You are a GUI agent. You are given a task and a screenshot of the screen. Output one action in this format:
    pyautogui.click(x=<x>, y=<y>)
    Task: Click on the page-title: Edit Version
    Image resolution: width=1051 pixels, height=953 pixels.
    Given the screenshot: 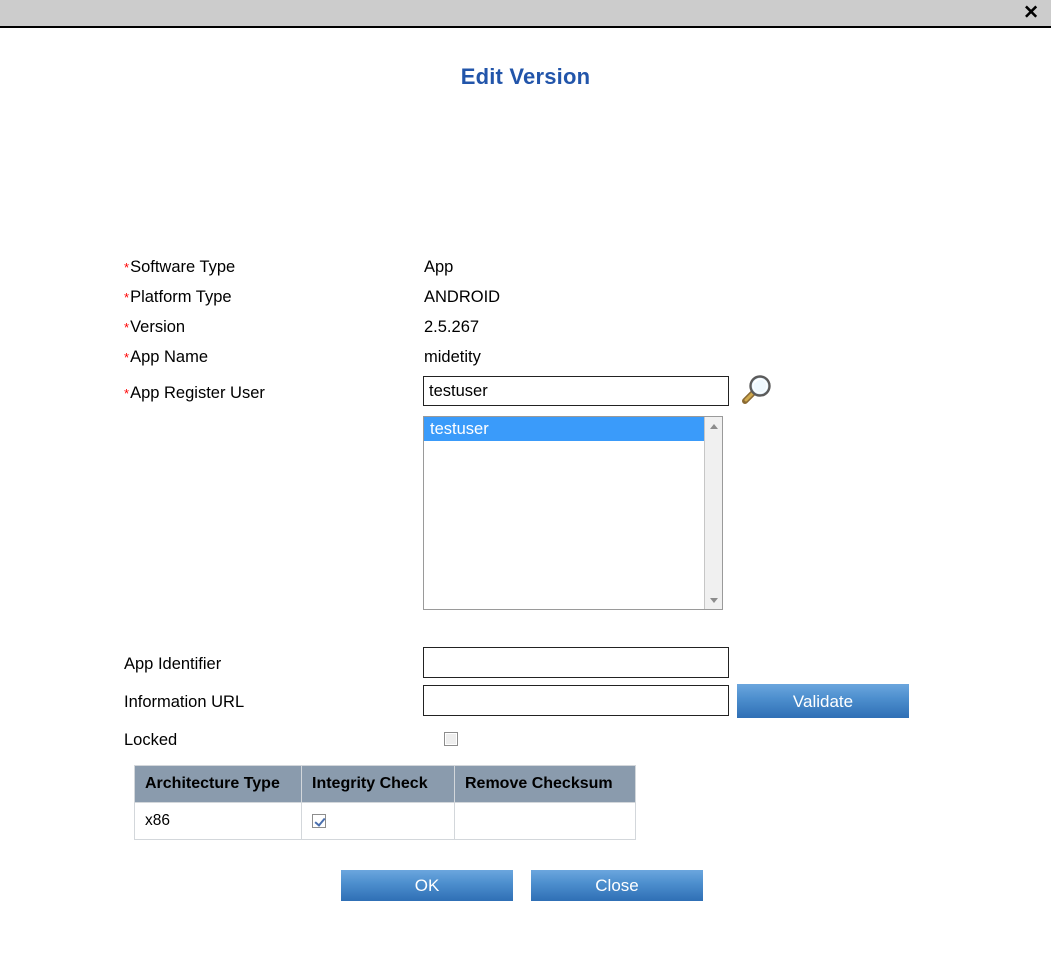 What is the action you would take?
    pyautogui.click(x=525, y=76)
    